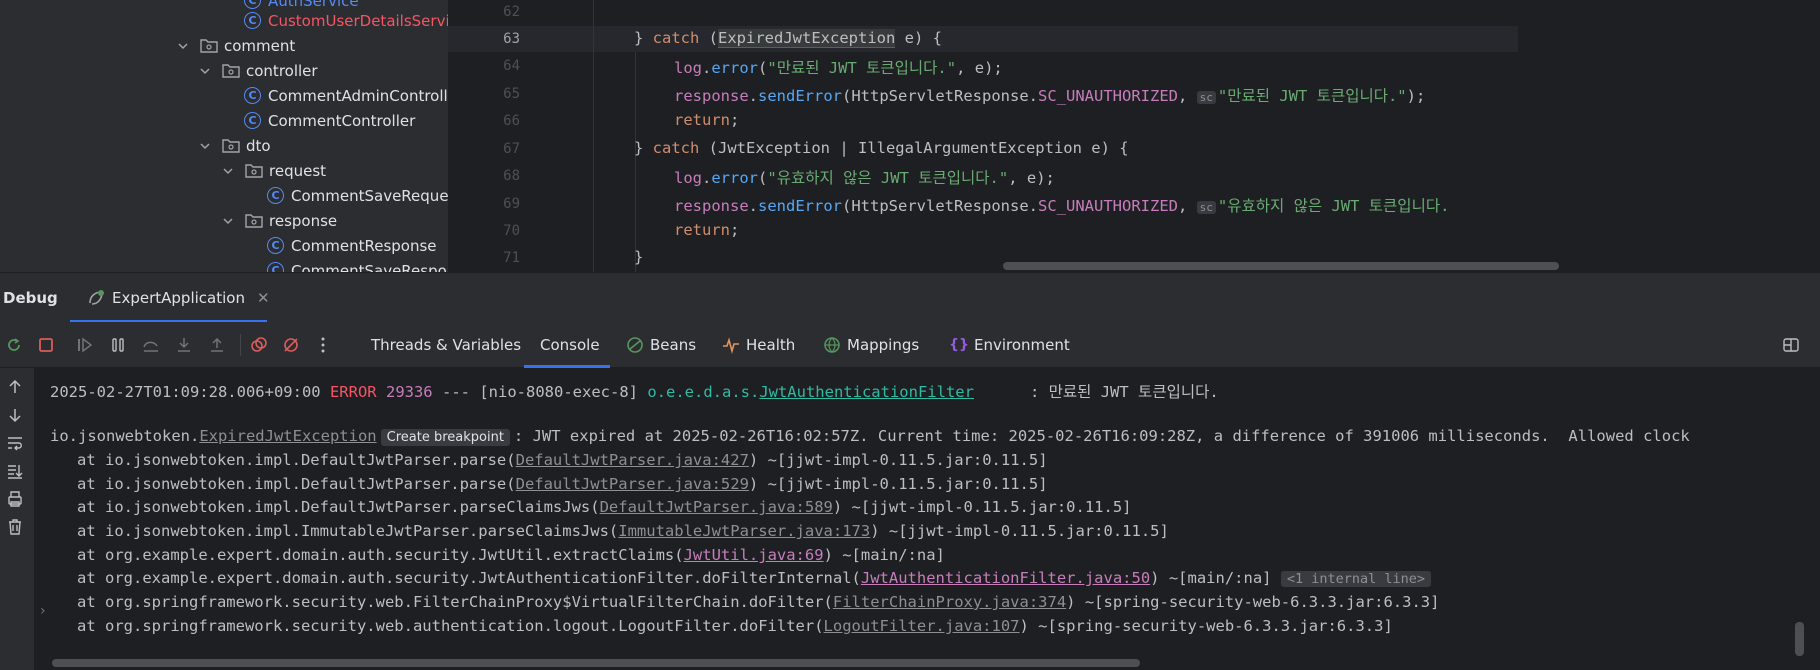  I want to click on tab-console: Console, so click(570, 345).